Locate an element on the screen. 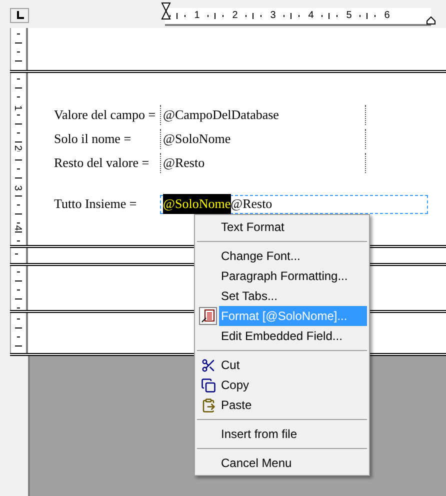 The image size is (446, 496). field-label: Tutto Insieme = is located at coordinates (96, 204).